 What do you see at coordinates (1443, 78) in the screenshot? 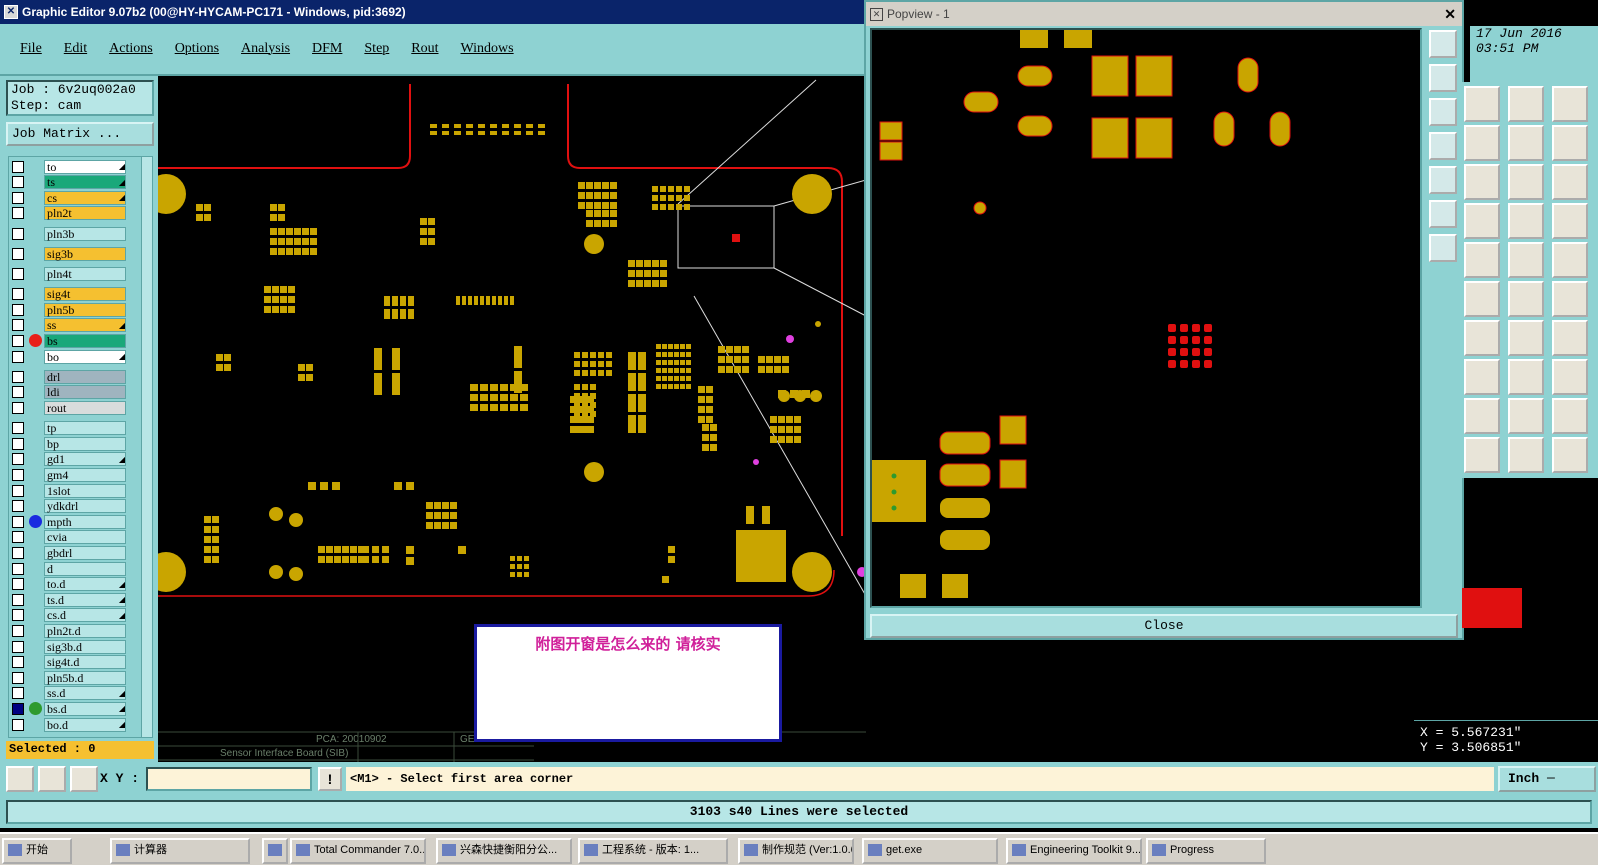
I see `zoom-out-icon` at bounding box center [1443, 78].